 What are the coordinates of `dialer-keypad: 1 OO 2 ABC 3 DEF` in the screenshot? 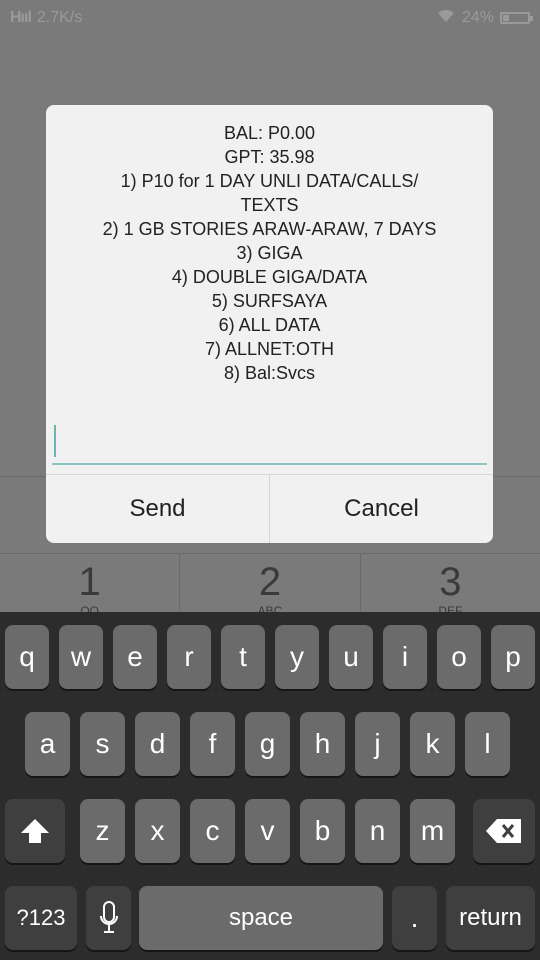 It's located at (270, 585).